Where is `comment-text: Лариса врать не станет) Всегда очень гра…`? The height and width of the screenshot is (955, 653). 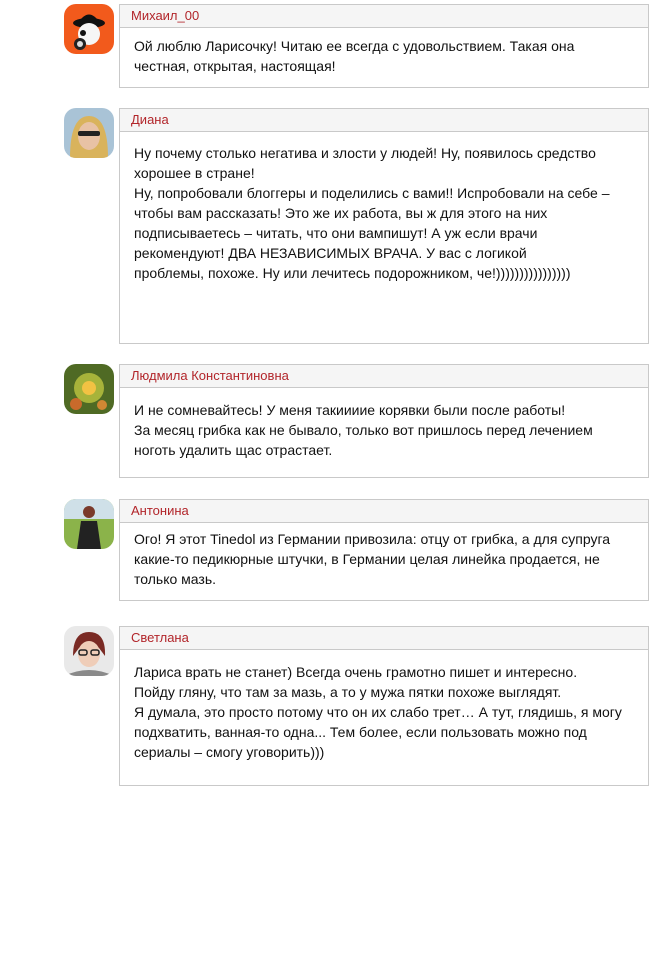 comment-text: Лариса врать не станет) Всегда очень гра… is located at coordinates (378, 712).